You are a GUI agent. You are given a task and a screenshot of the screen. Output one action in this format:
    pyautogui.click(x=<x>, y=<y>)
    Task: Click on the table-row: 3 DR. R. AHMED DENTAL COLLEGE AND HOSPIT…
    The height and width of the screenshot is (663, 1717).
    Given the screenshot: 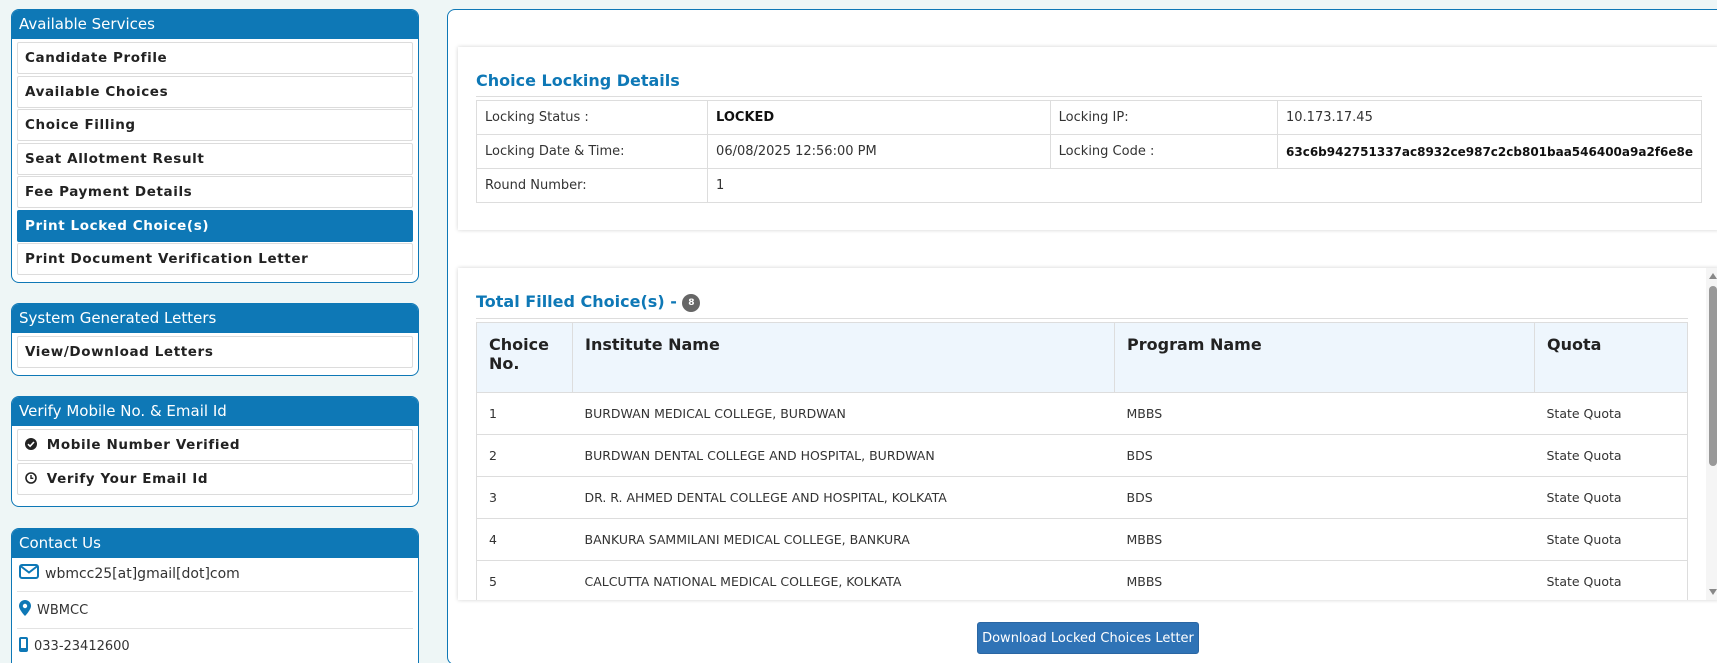 What is the action you would take?
    pyautogui.click(x=1082, y=497)
    